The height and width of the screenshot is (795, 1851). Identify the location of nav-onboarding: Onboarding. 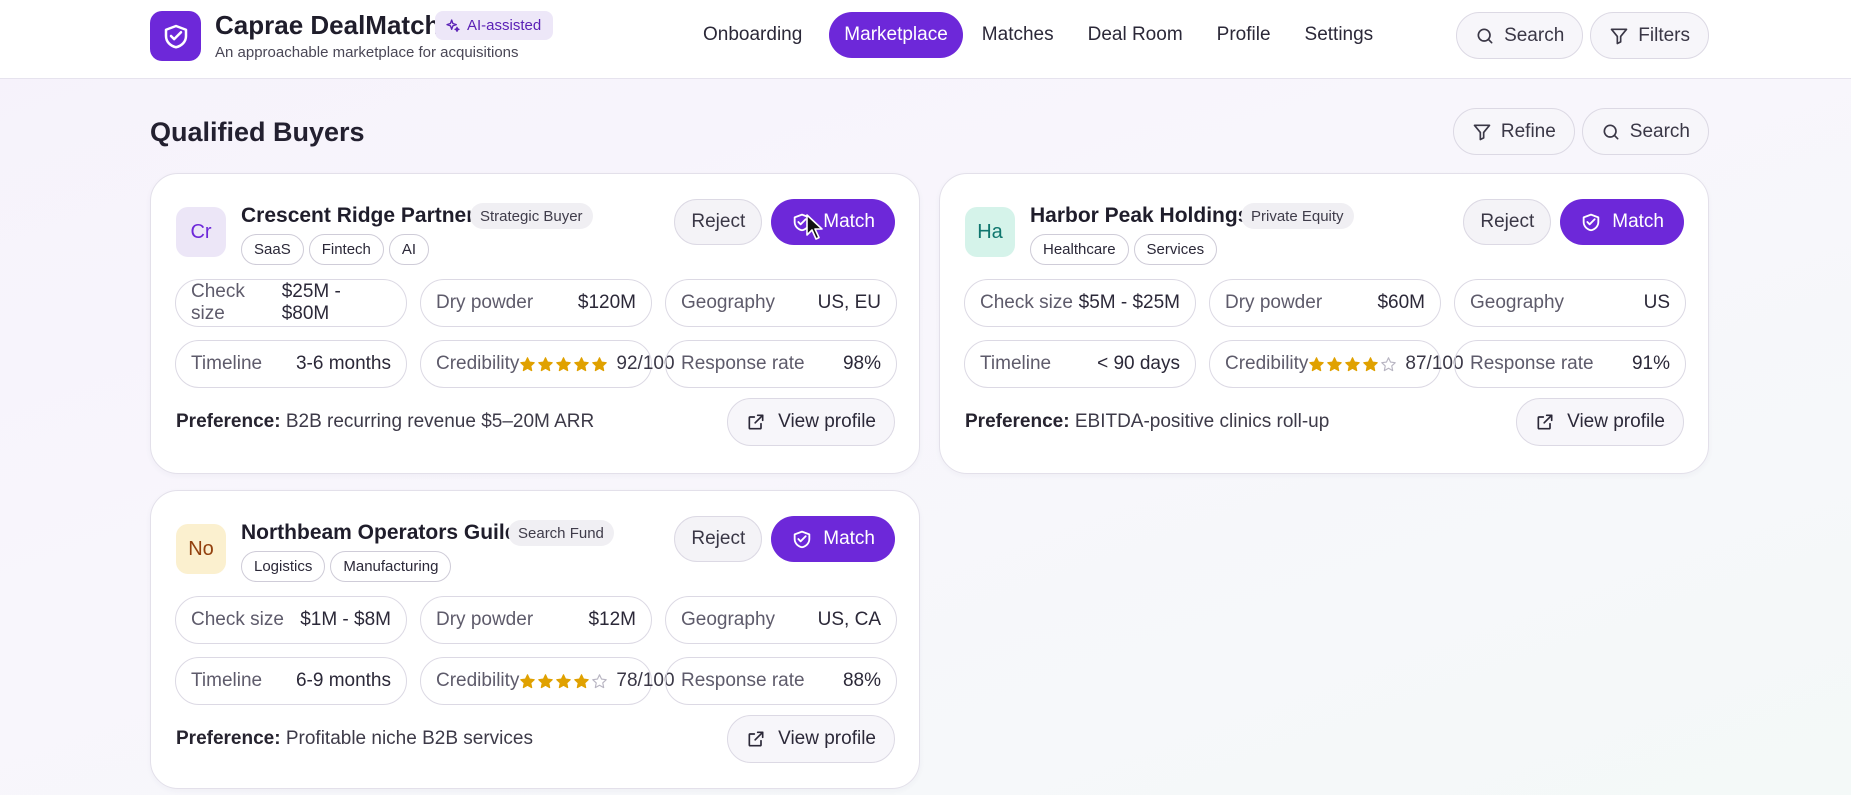
(752, 35).